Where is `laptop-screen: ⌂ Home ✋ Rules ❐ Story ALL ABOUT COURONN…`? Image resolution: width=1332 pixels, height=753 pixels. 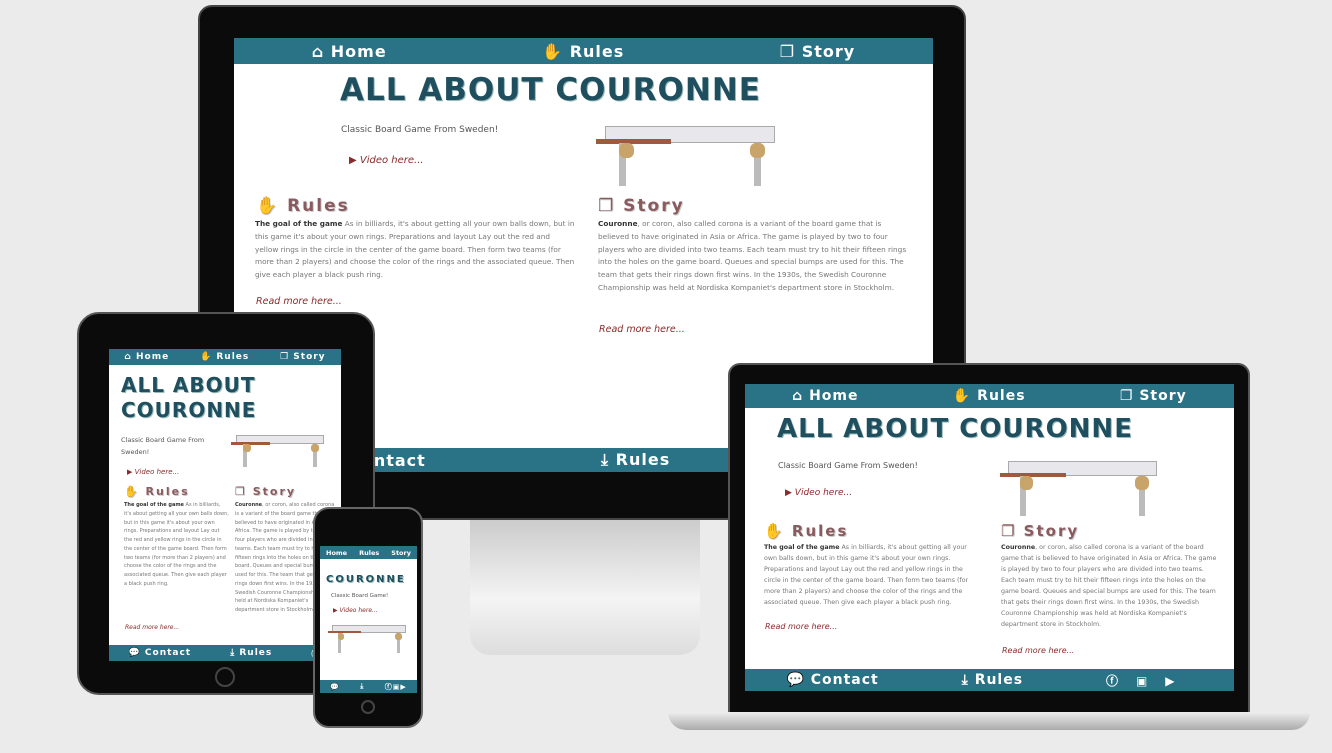 laptop-screen: ⌂ Home ✋ Rules ❐ Story ALL ABOUT COURONN… is located at coordinates (989, 537).